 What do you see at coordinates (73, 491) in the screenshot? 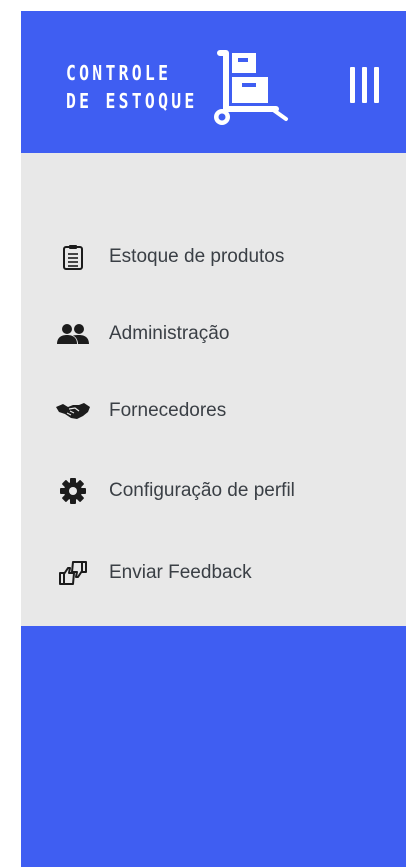
I see `gear-icon` at bounding box center [73, 491].